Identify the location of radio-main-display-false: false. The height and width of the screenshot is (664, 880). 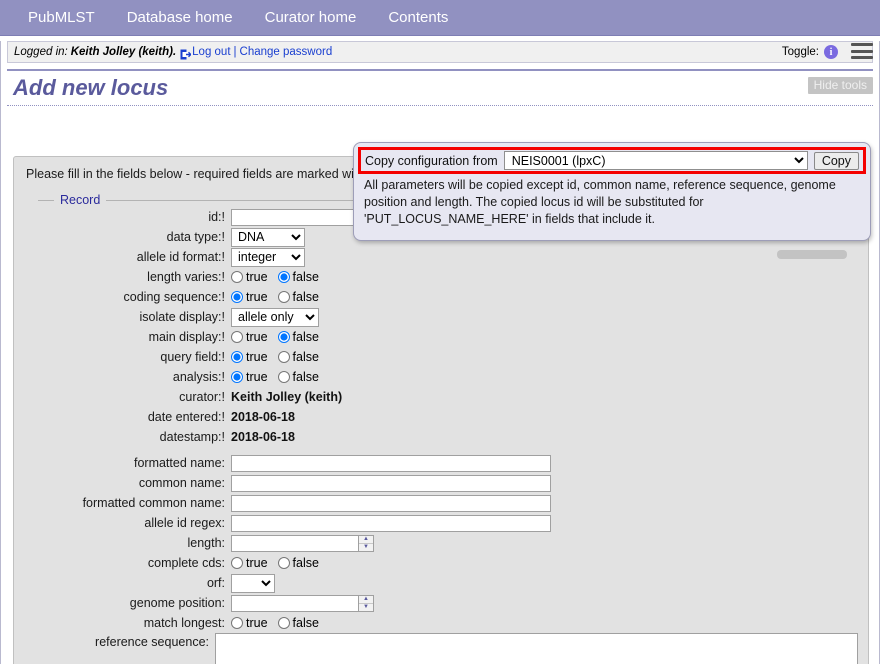
(298, 337).